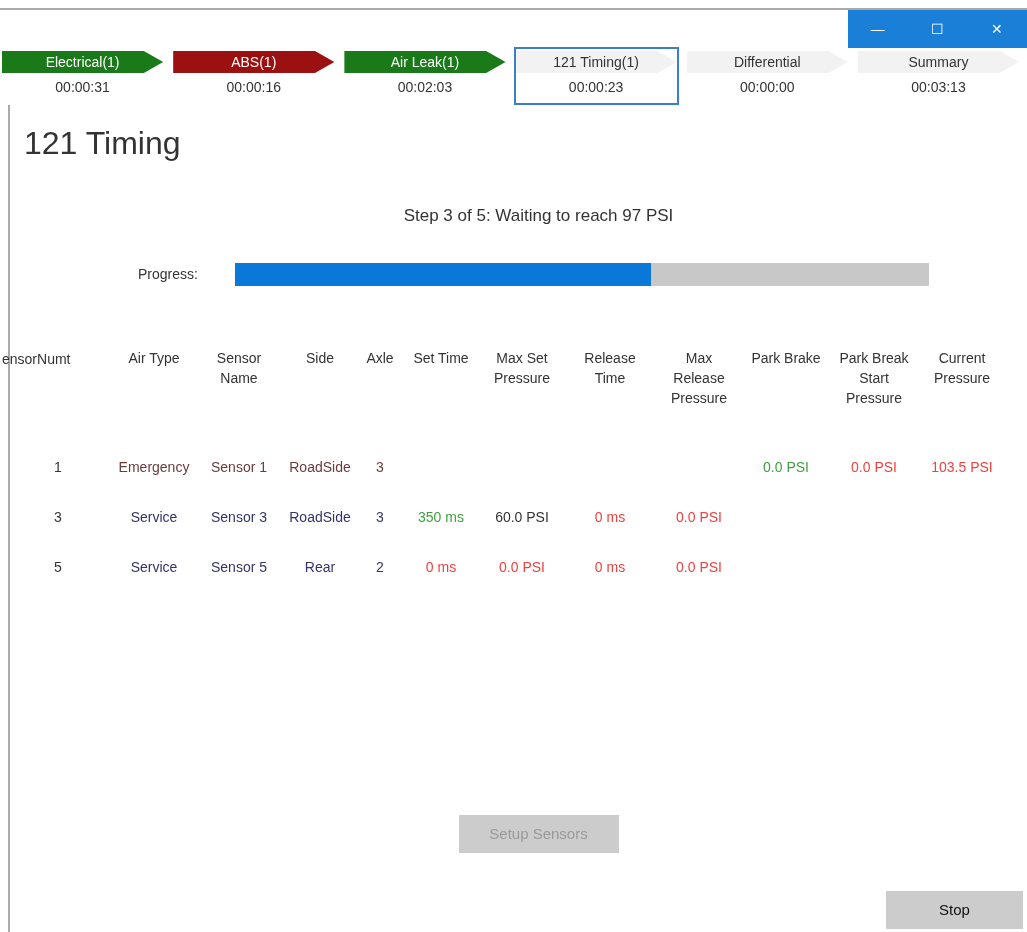 This screenshot has width=1027, height=932. Describe the element at coordinates (596, 76) in the screenshot. I see `stage-tab: 121 Timing(1) 00:00:23` at that location.